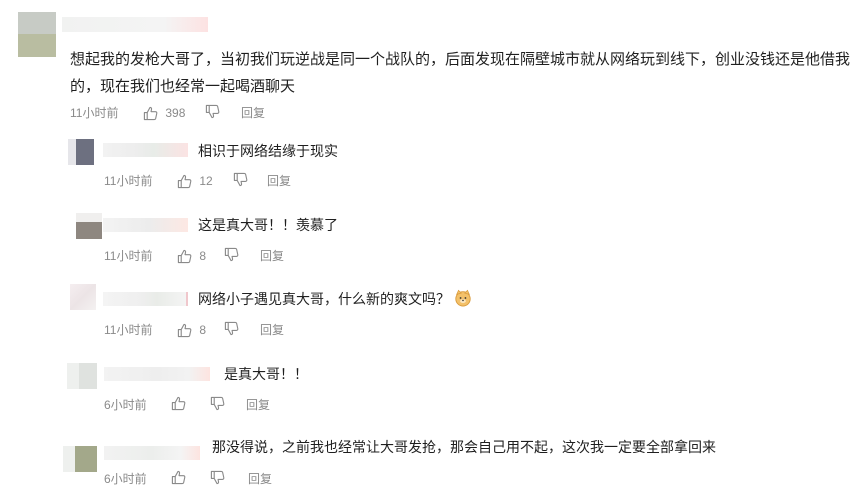 The width and height of the screenshot is (861, 497). What do you see at coordinates (268, 151) in the screenshot?
I see `reply-text: 相识于网络结缘于现实` at bounding box center [268, 151].